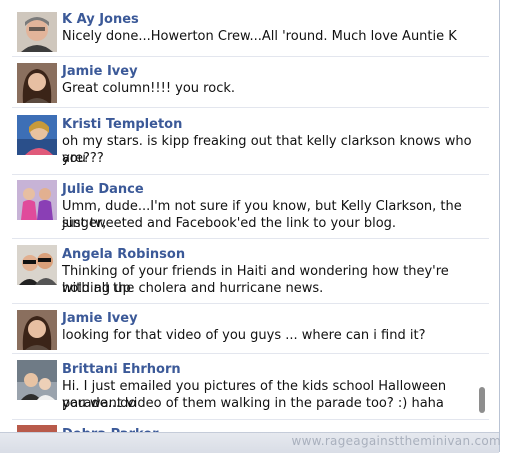 This screenshot has height=453, width=509. I want to click on comment-author-link: Kristi Templeton, so click(122, 124).